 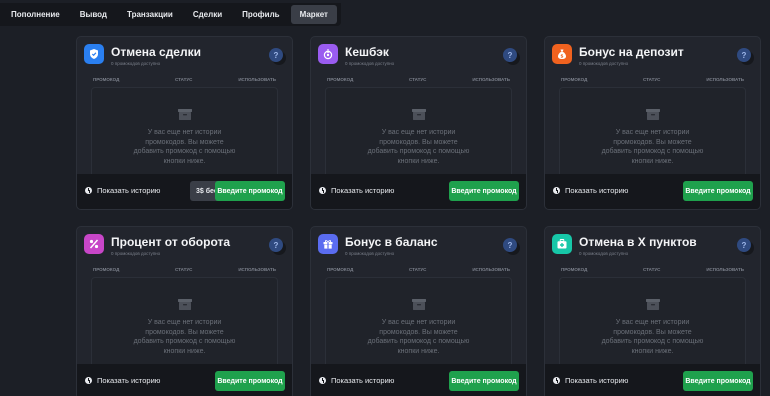 I want to click on card-header: Бонус в баланс 0 промокодов доступно ?, so click(x=418, y=247).